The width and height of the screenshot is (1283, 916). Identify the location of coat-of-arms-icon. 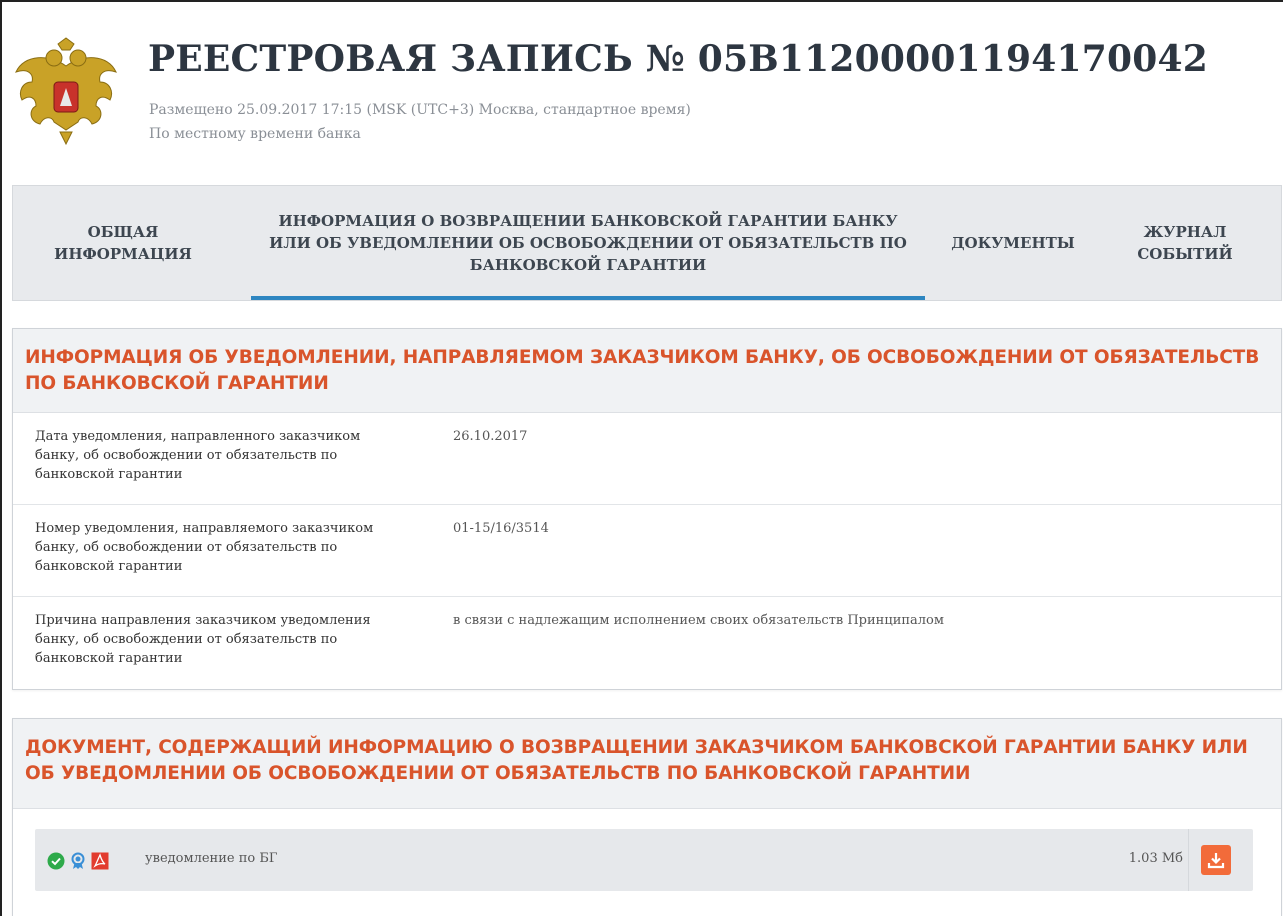
(66, 91).